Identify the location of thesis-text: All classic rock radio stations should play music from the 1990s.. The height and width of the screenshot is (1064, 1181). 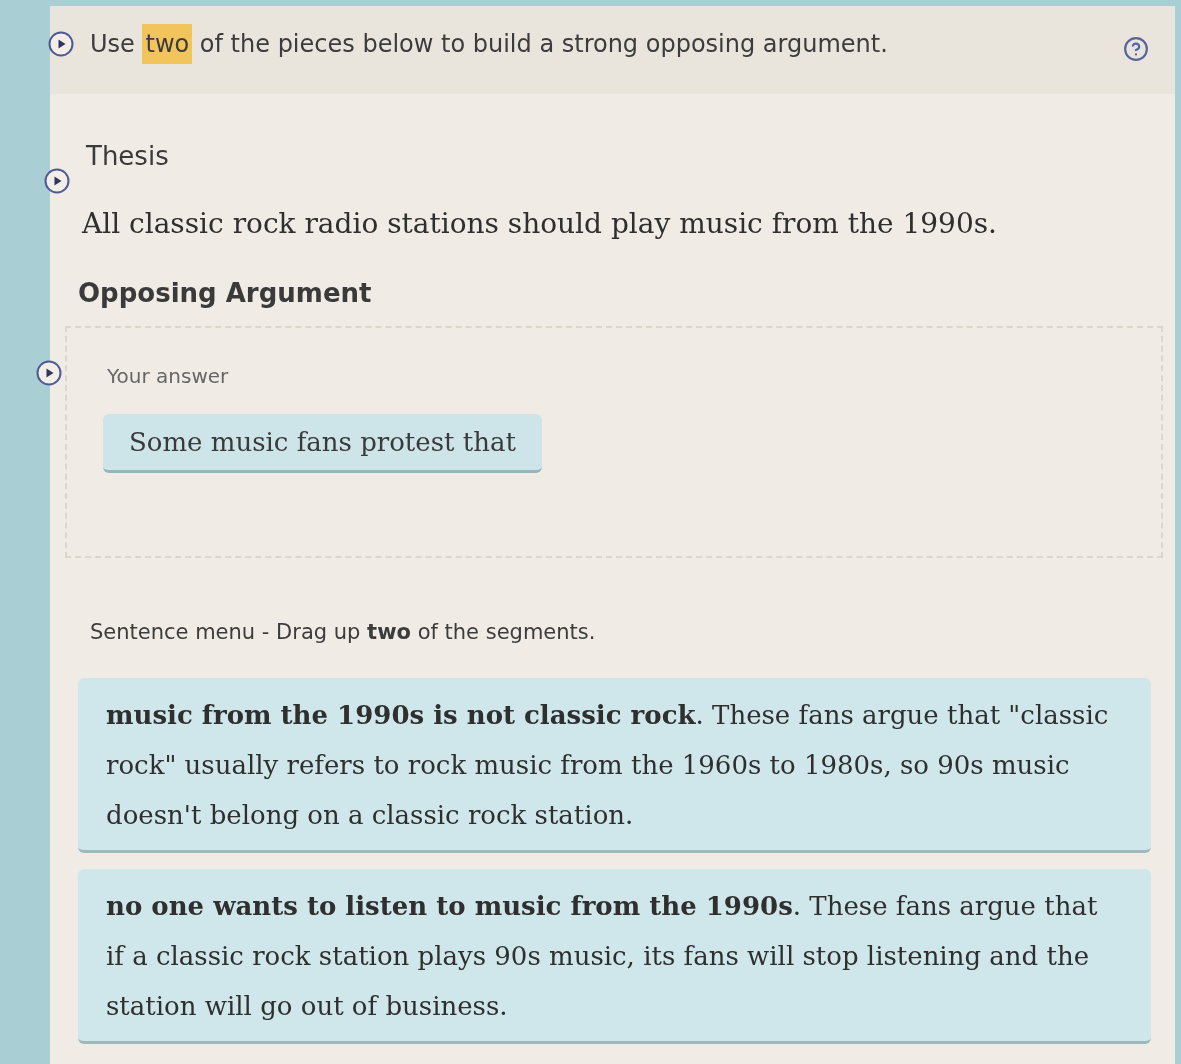
(540, 224).